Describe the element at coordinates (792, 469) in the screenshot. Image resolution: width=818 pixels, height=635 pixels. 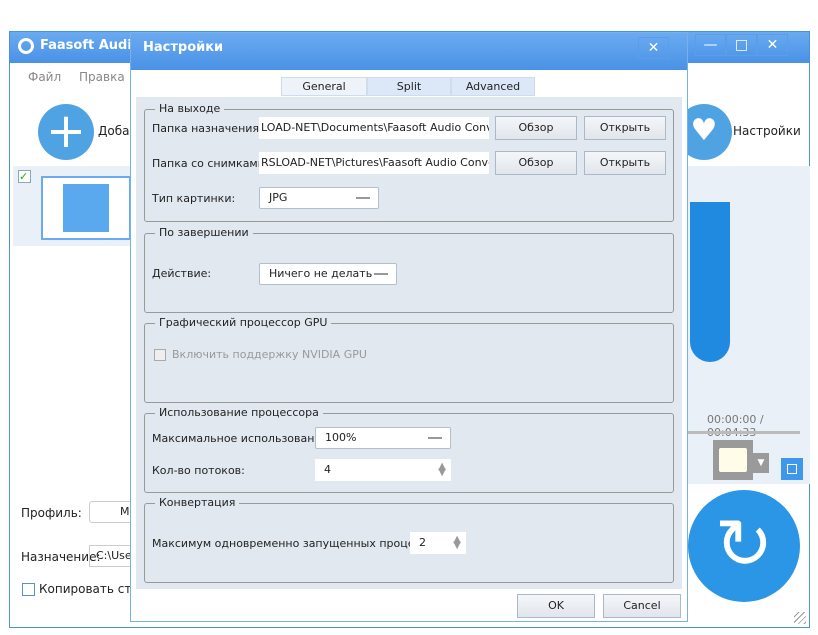
I see `fullscreen-button` at that location.